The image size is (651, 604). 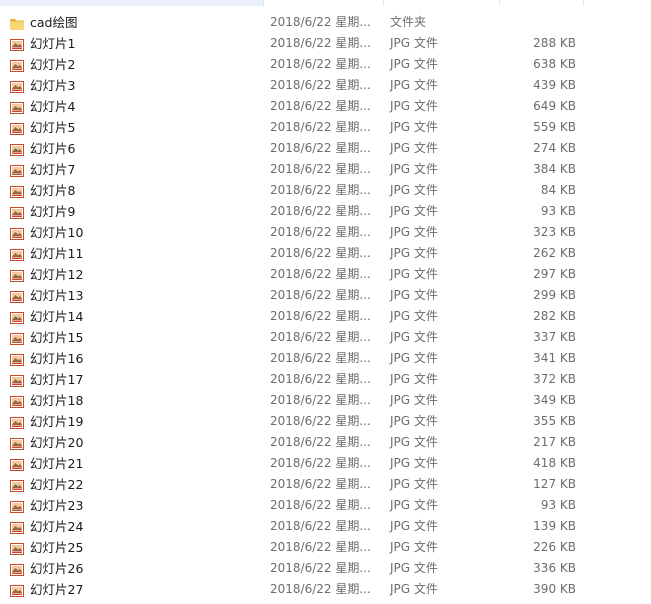 I want to click on file-row: 幻灯片24 2018/6/22 星期... JPG 文件 139 KB, so click(x=325, y=526).